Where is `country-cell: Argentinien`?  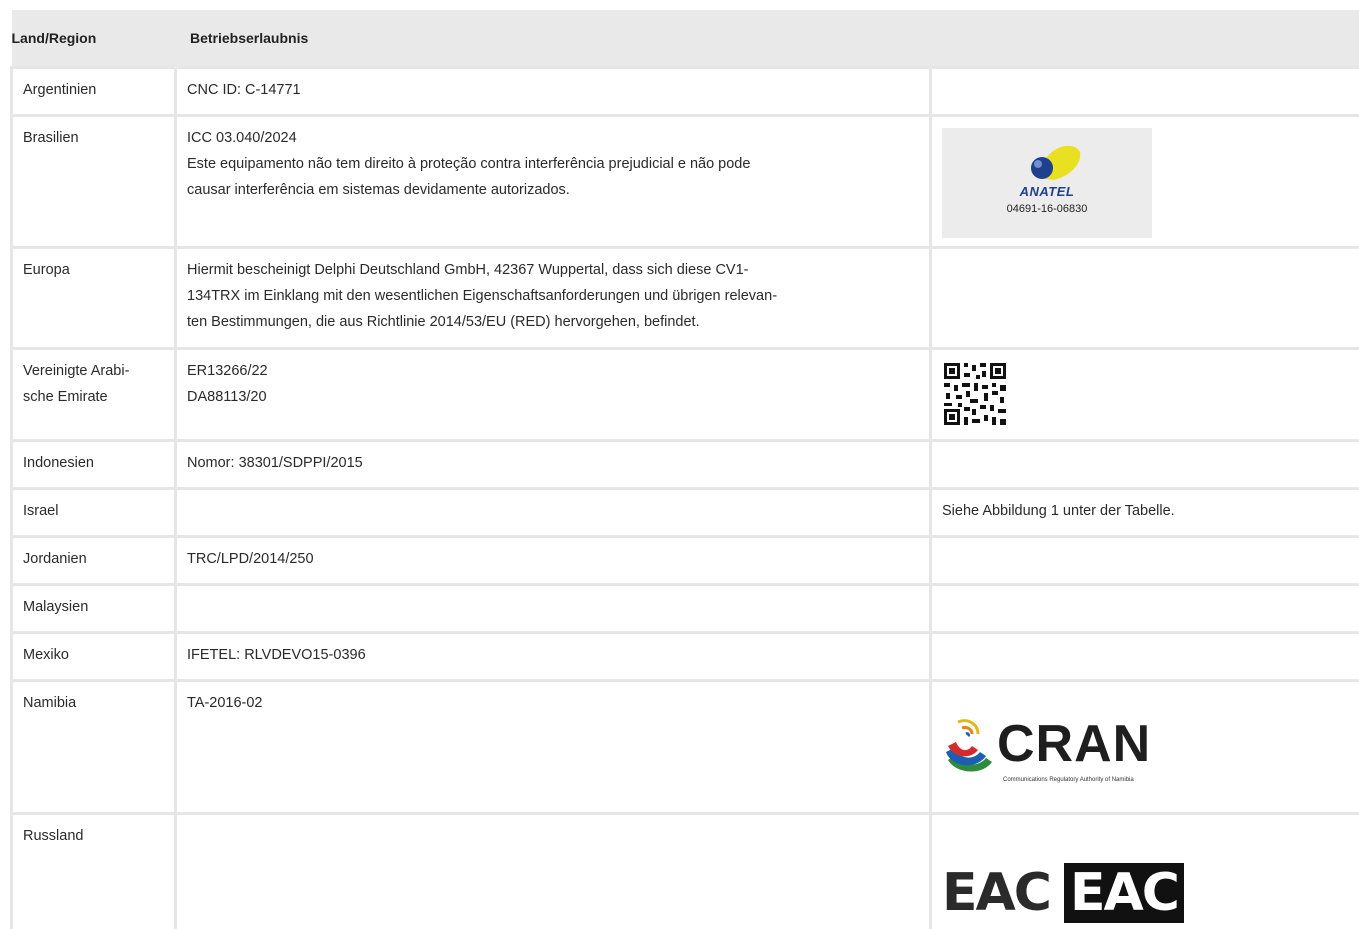 country-cell: Argentinien is located at coordinates (93, 91).